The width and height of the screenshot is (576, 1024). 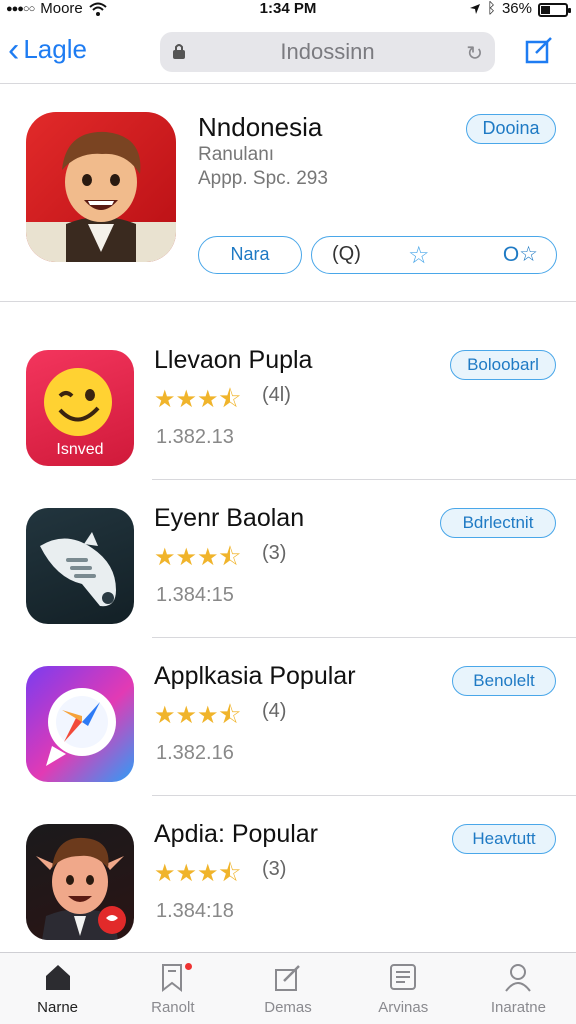 I want to click on app-title: Eyenr Baolan, so click(x=229, y=518).